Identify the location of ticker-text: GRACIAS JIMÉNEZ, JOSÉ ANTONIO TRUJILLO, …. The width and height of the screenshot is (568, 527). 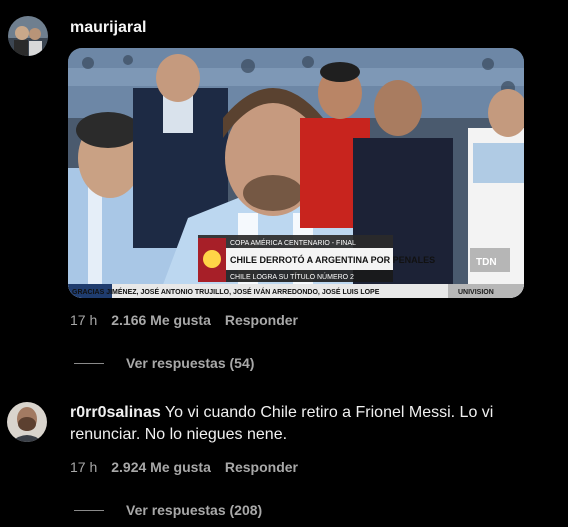
(226, 291).